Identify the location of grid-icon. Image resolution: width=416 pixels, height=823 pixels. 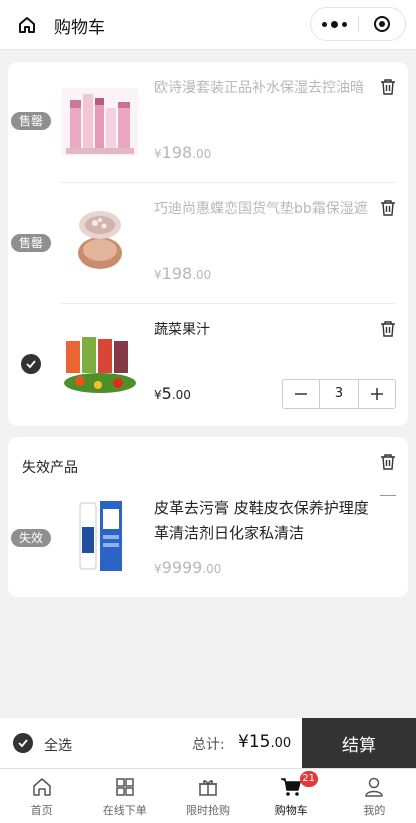
(125, 787).